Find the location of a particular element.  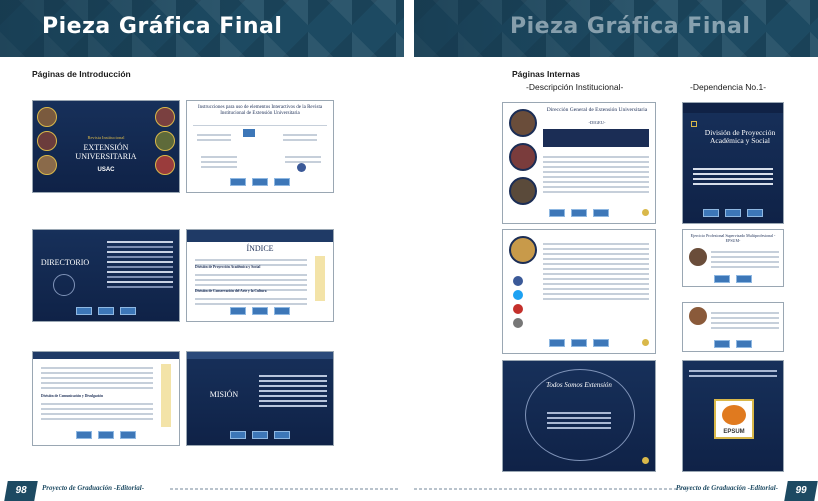

section-heading: Páginas de Introducción is located at coordinates (81, 74).